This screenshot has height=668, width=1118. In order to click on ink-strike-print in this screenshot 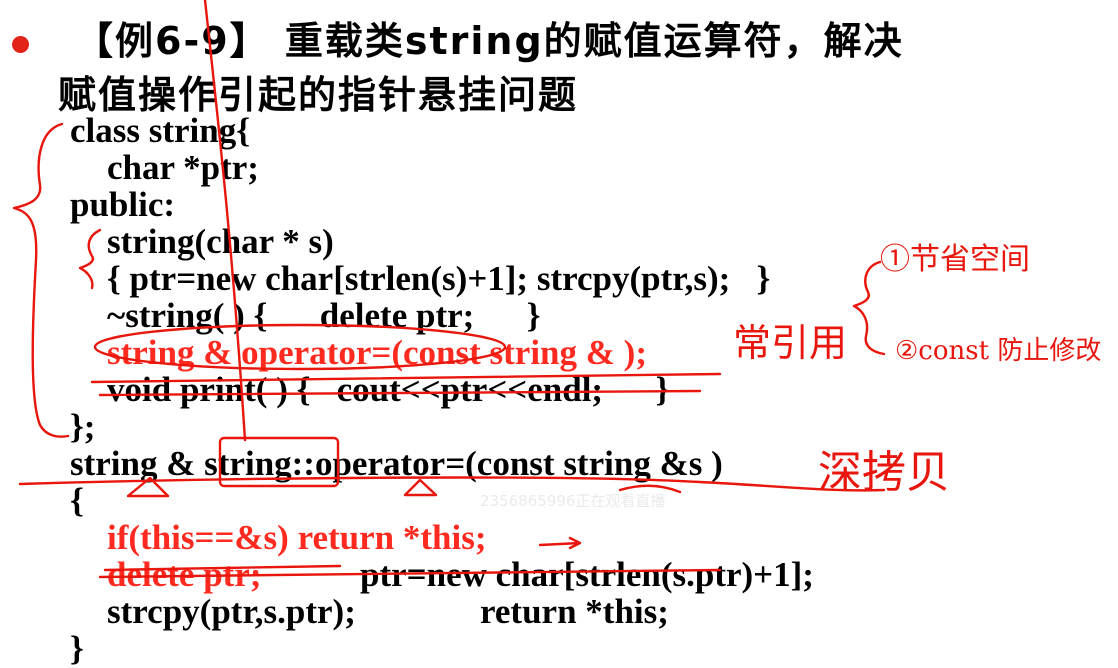, I will do `click(400, 393)`.